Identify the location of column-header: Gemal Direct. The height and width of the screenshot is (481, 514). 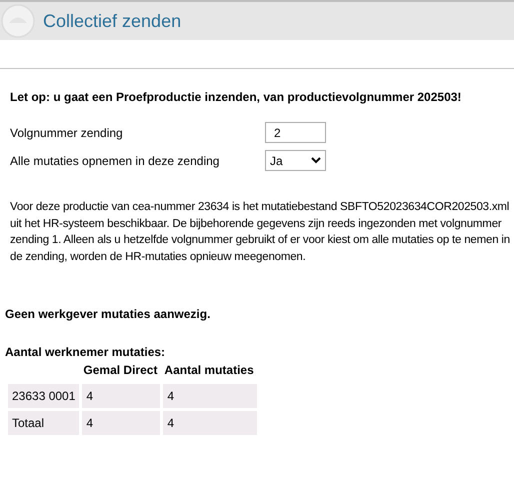
(120, 370).